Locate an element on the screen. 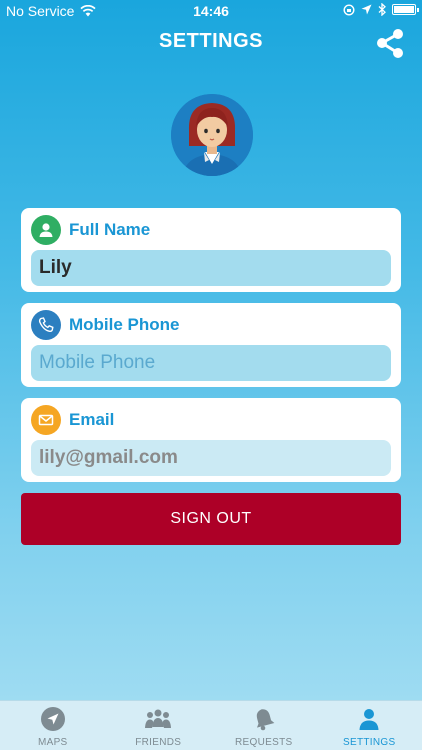 The image size is (422, 750). tab-bar: MAPS FRIENDS REQUESTS SETTINGS is located at coordinates (211, 725).